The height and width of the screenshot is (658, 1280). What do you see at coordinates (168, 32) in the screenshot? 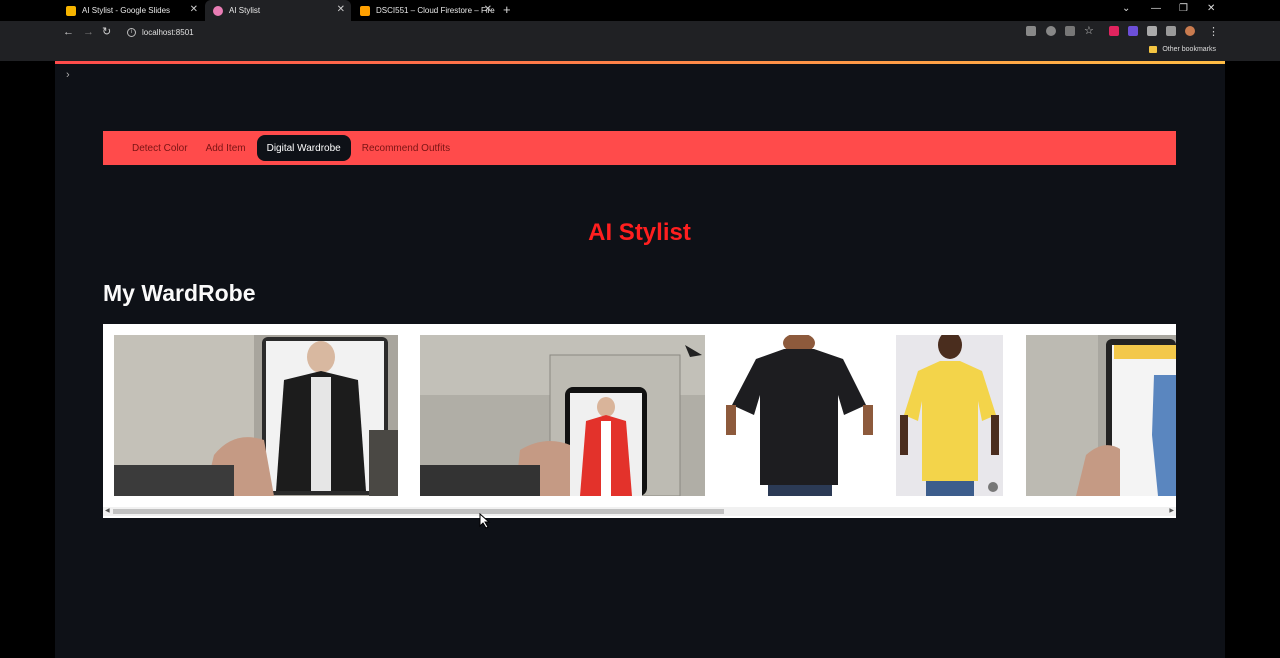
I see `url-text: localhost:8501` at bounding box center [168, 32].